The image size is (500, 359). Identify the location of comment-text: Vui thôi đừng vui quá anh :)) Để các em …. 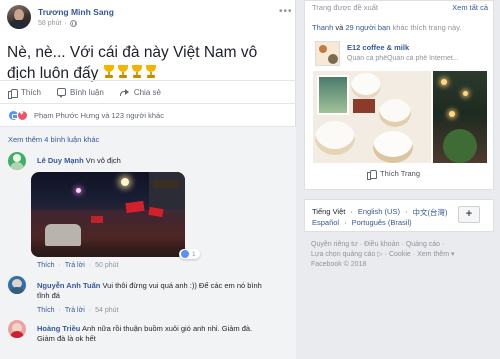
(182, 285).